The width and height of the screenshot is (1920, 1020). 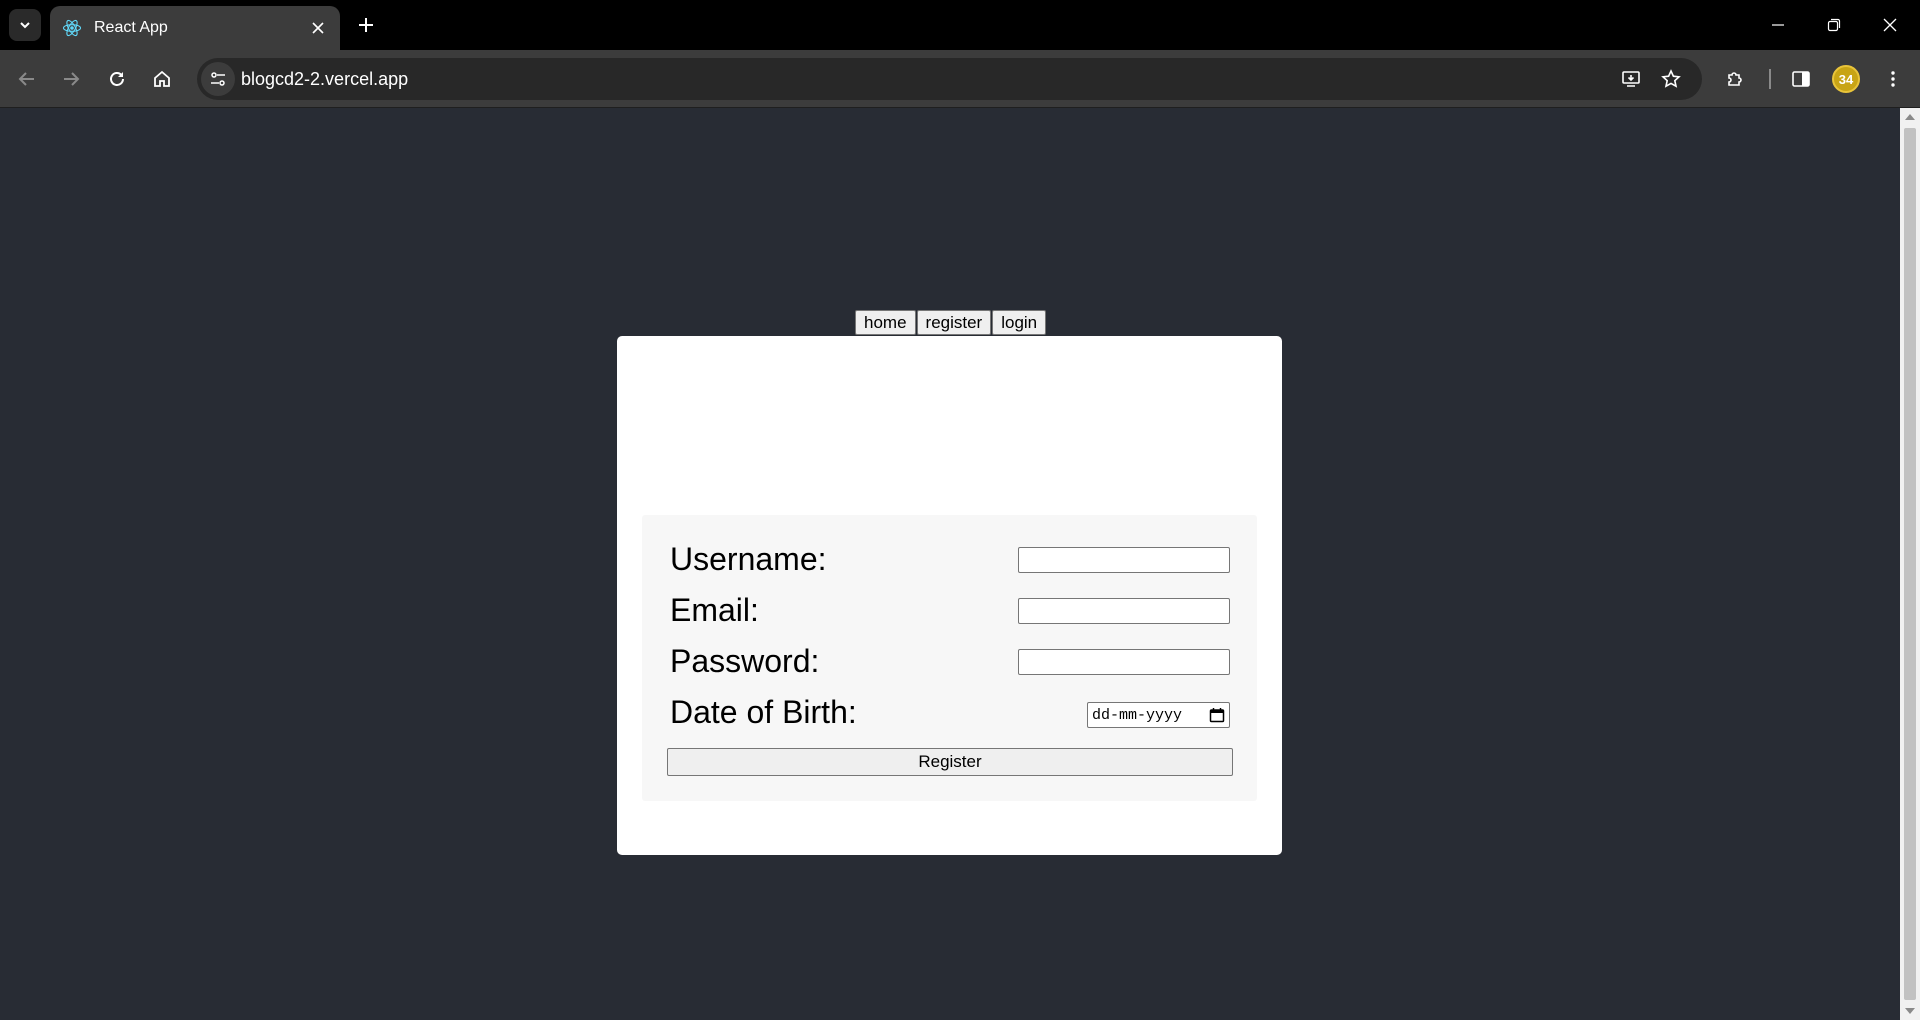 I want to click on home-icon, so click(x=162, y=78).